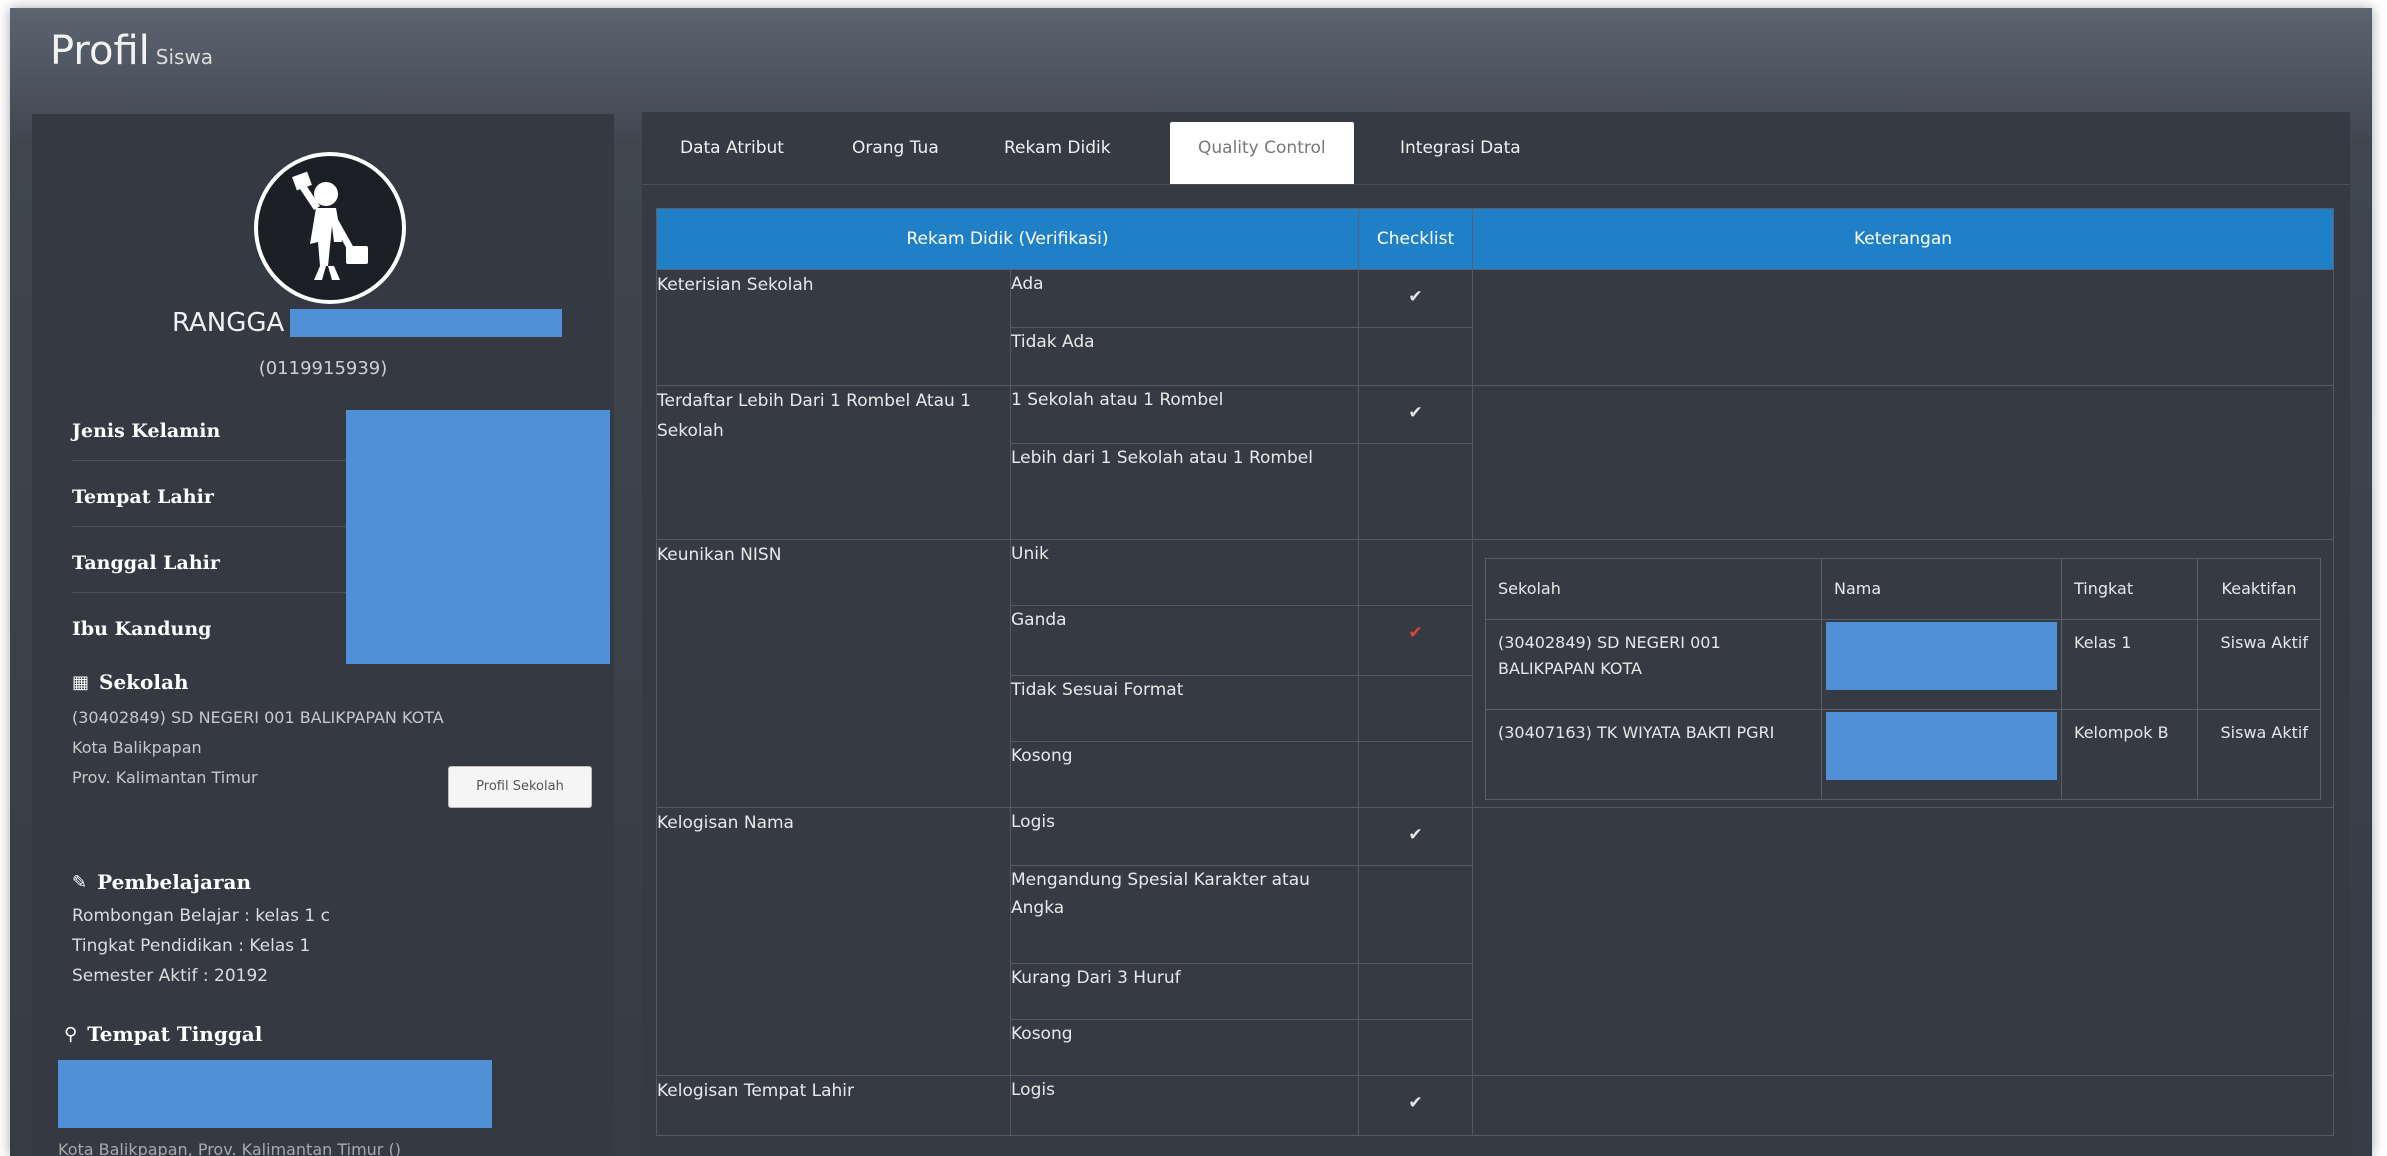 The image size is (2387, 1156). Describe the element at coordinates (143, 497) in the screenshot. I see `field-tempat-lahir: Tempat Lahir` at that location.